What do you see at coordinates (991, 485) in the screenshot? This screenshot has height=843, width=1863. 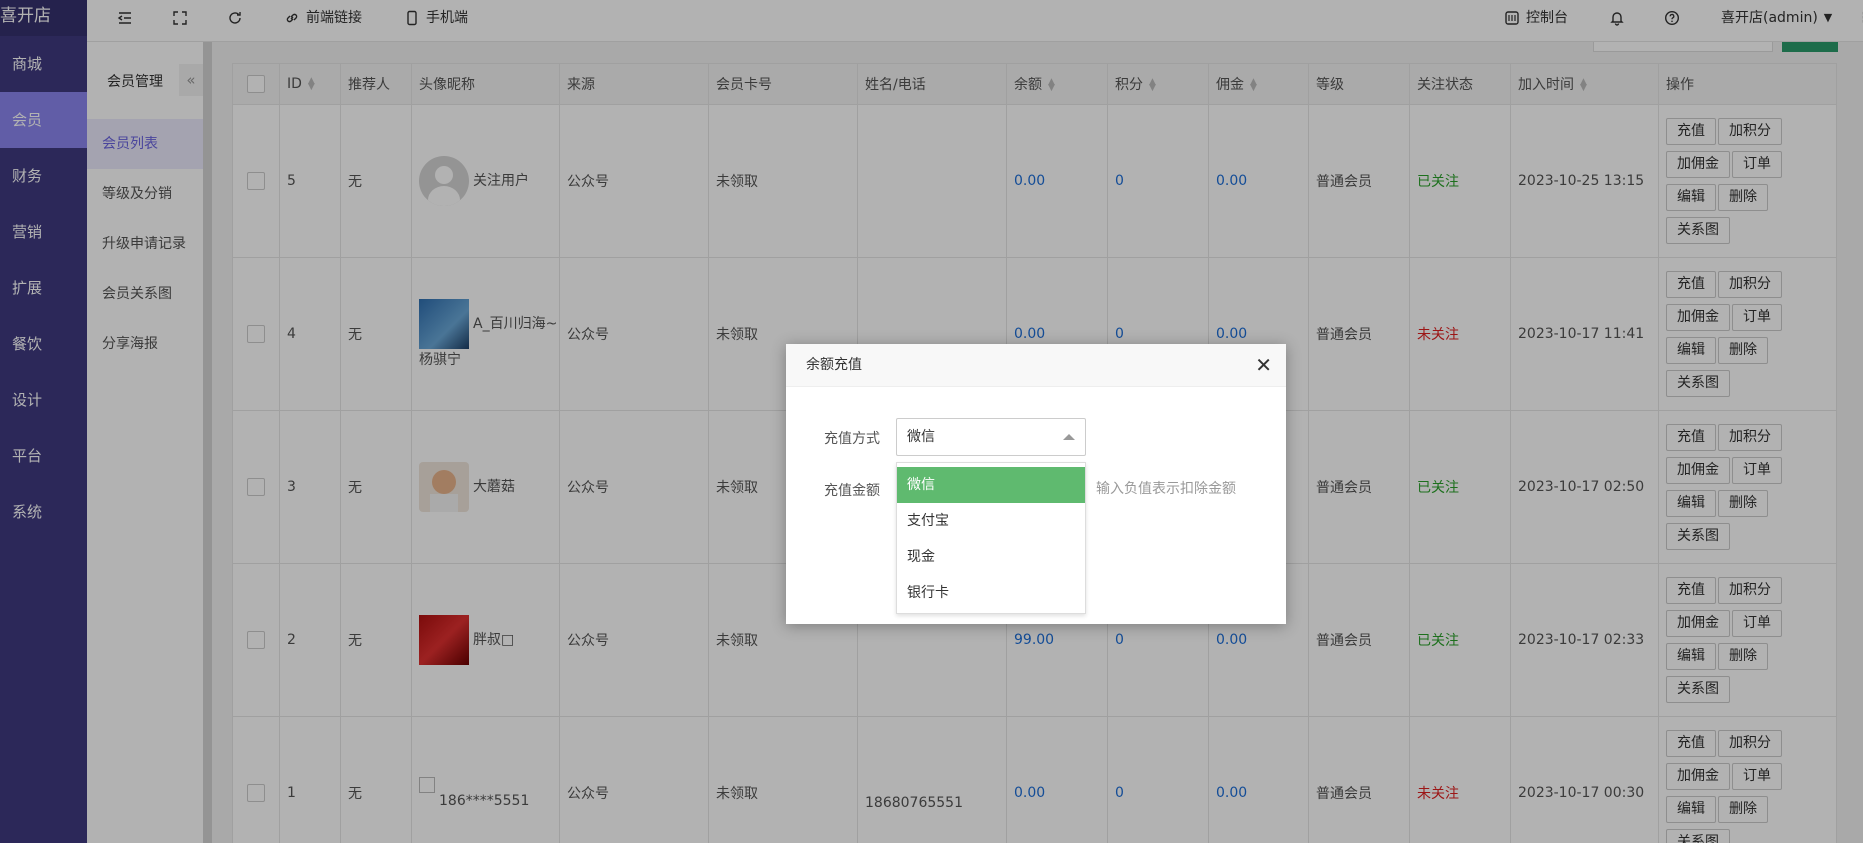 I see `option-wechat: 微信` at bounding box center [991, 485].